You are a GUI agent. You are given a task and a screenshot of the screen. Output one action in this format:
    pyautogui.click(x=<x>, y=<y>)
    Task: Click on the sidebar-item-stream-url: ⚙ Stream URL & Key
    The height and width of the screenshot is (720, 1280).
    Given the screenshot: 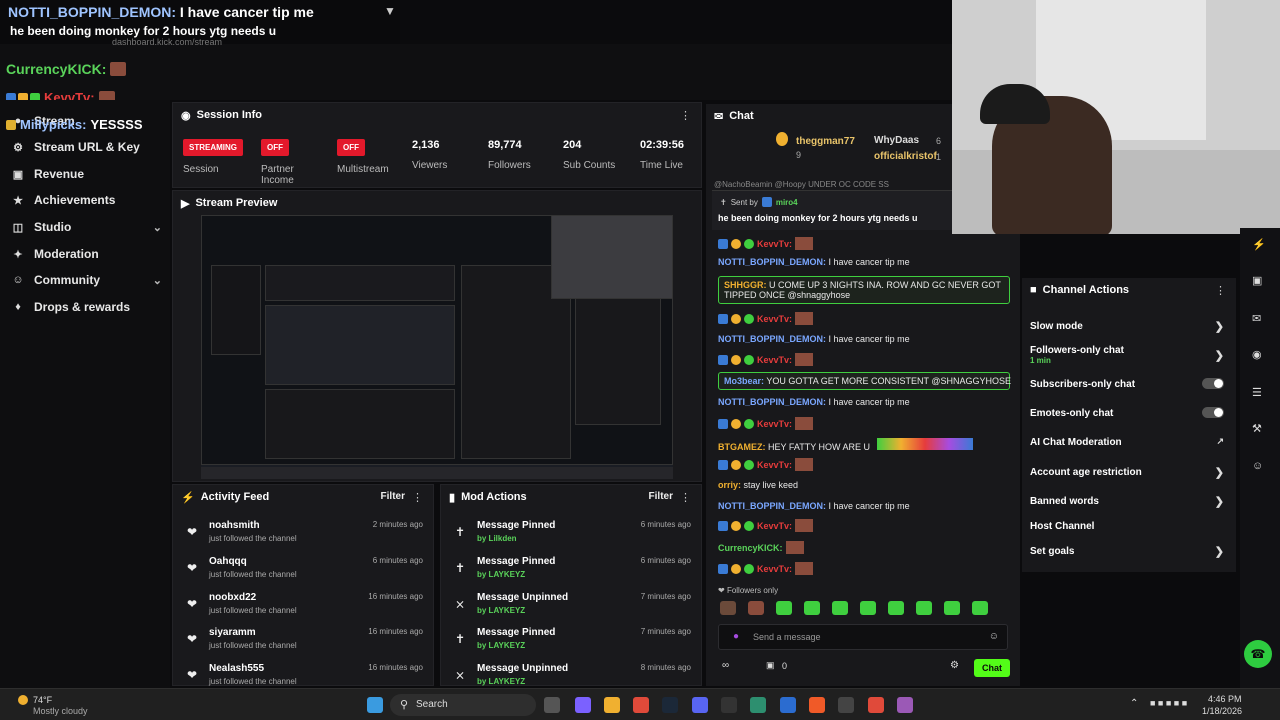 What is the action you would take?
    pyautogui.click(x=87, y=147)
    